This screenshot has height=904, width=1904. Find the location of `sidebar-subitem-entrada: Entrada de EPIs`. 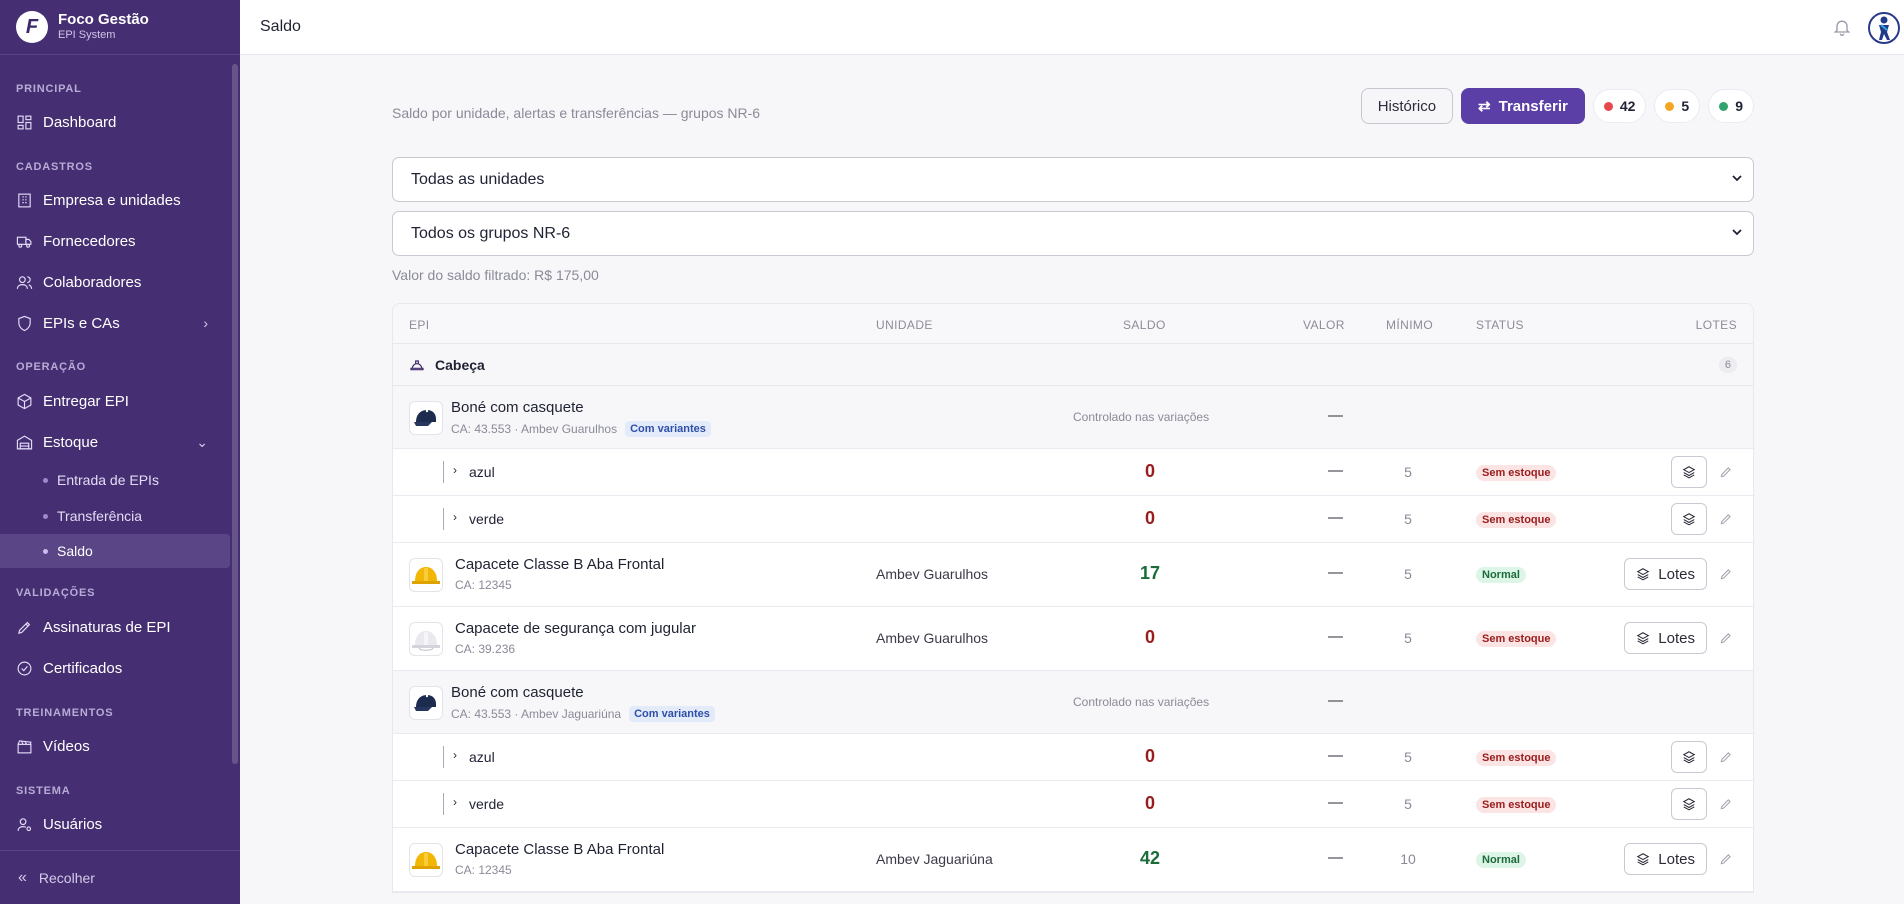

sidebar-subitem-entrada: Entrada de EPIs is located at coordinates (115, 480).